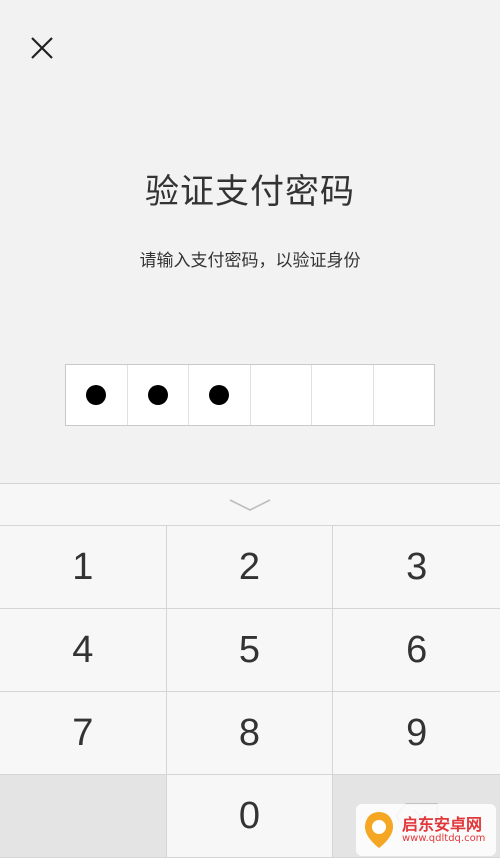 This screenshot has height=858, width=500. I want to click on page-title: 验证支付密码, so click(250, 192).